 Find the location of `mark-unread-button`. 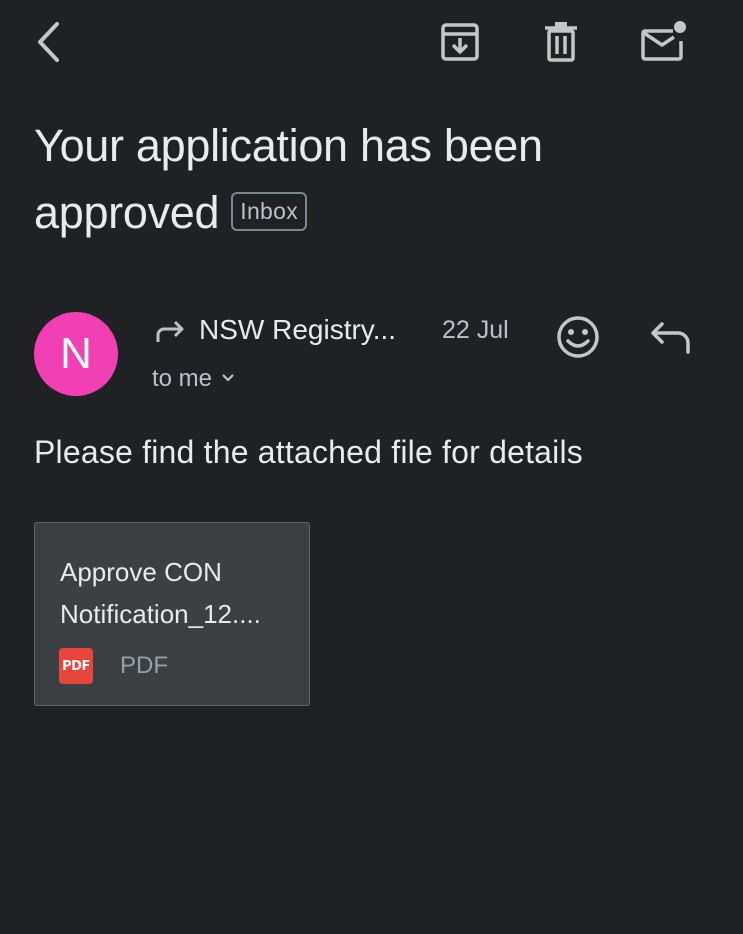

mark-unread-button is located at coordinates (663, 41).